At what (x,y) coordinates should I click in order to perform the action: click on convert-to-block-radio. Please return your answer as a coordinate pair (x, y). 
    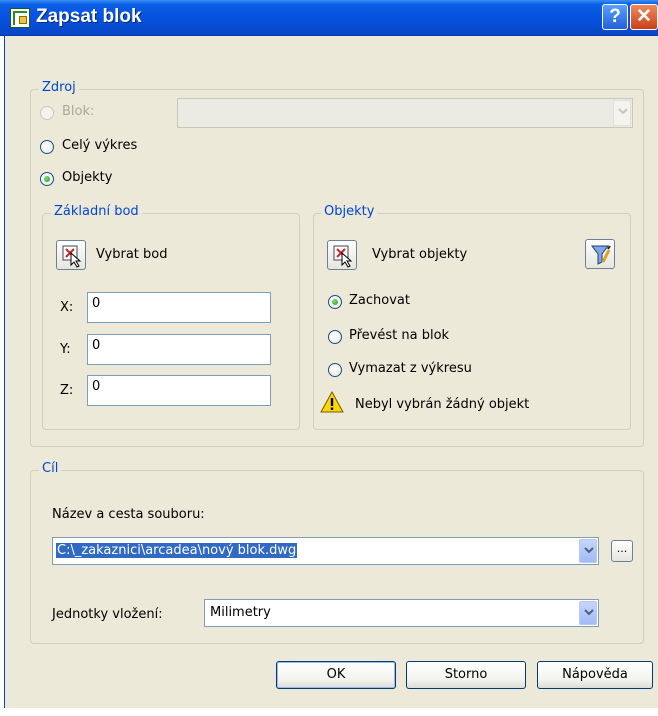
    Looking at the image, I should click on (335, 337).